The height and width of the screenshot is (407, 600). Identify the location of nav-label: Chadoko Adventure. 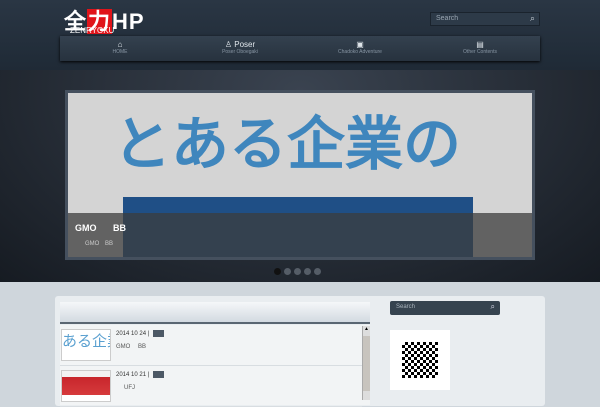
(360, 52).